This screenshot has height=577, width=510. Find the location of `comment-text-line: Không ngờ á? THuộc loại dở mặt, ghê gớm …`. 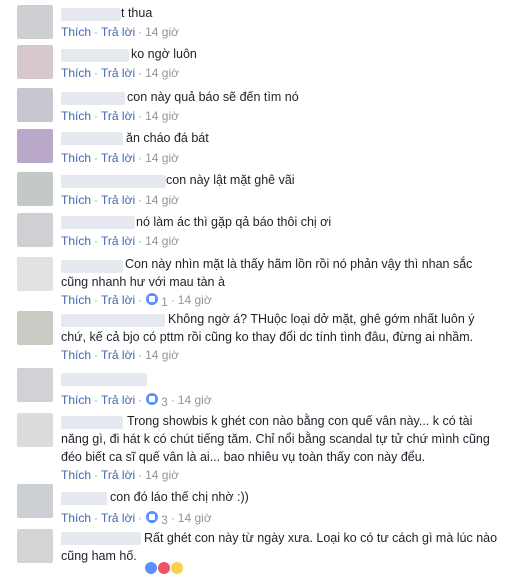

comment-text-line: Không ngờ á? THuộc loại dở mặt, ghê gớm … is located at coordinates (321, 319).